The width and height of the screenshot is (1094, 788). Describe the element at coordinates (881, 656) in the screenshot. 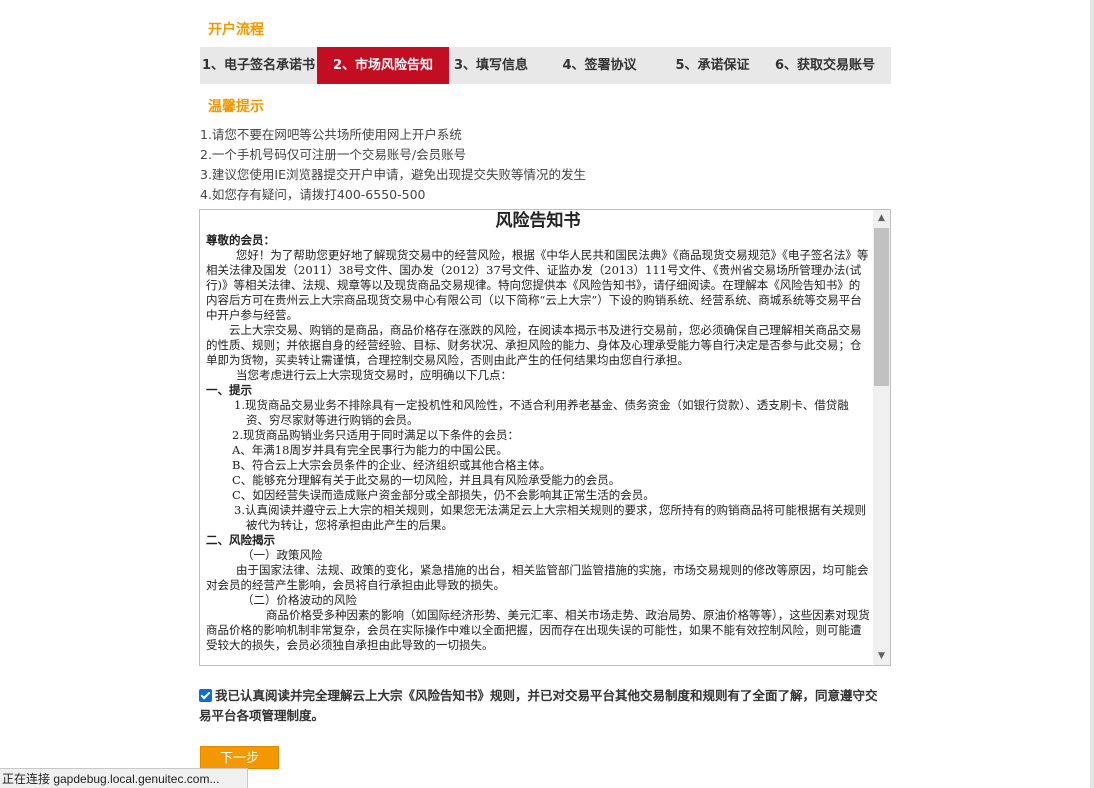

I see `chevron-down-icon: ▼` at that location.